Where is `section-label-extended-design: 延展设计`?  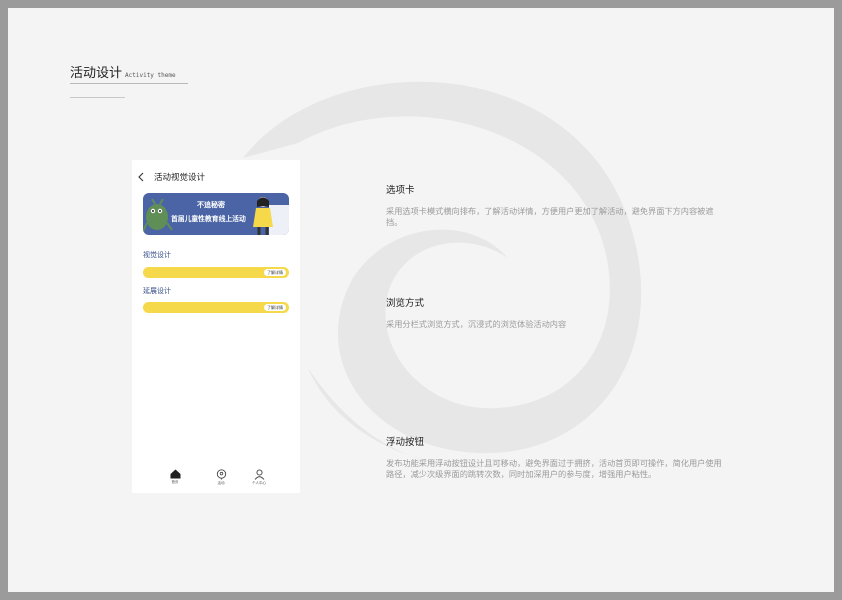
section-label-extended-design: 延展设计 is located at coordinates (157, 291).